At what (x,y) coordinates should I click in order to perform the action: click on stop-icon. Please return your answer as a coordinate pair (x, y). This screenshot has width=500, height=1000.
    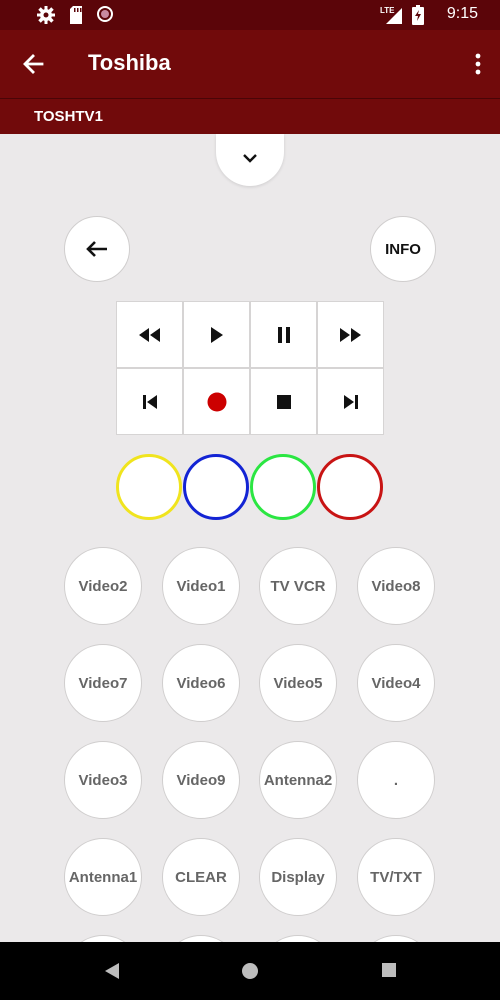
    Looking at the image, I should click on (283, 401).